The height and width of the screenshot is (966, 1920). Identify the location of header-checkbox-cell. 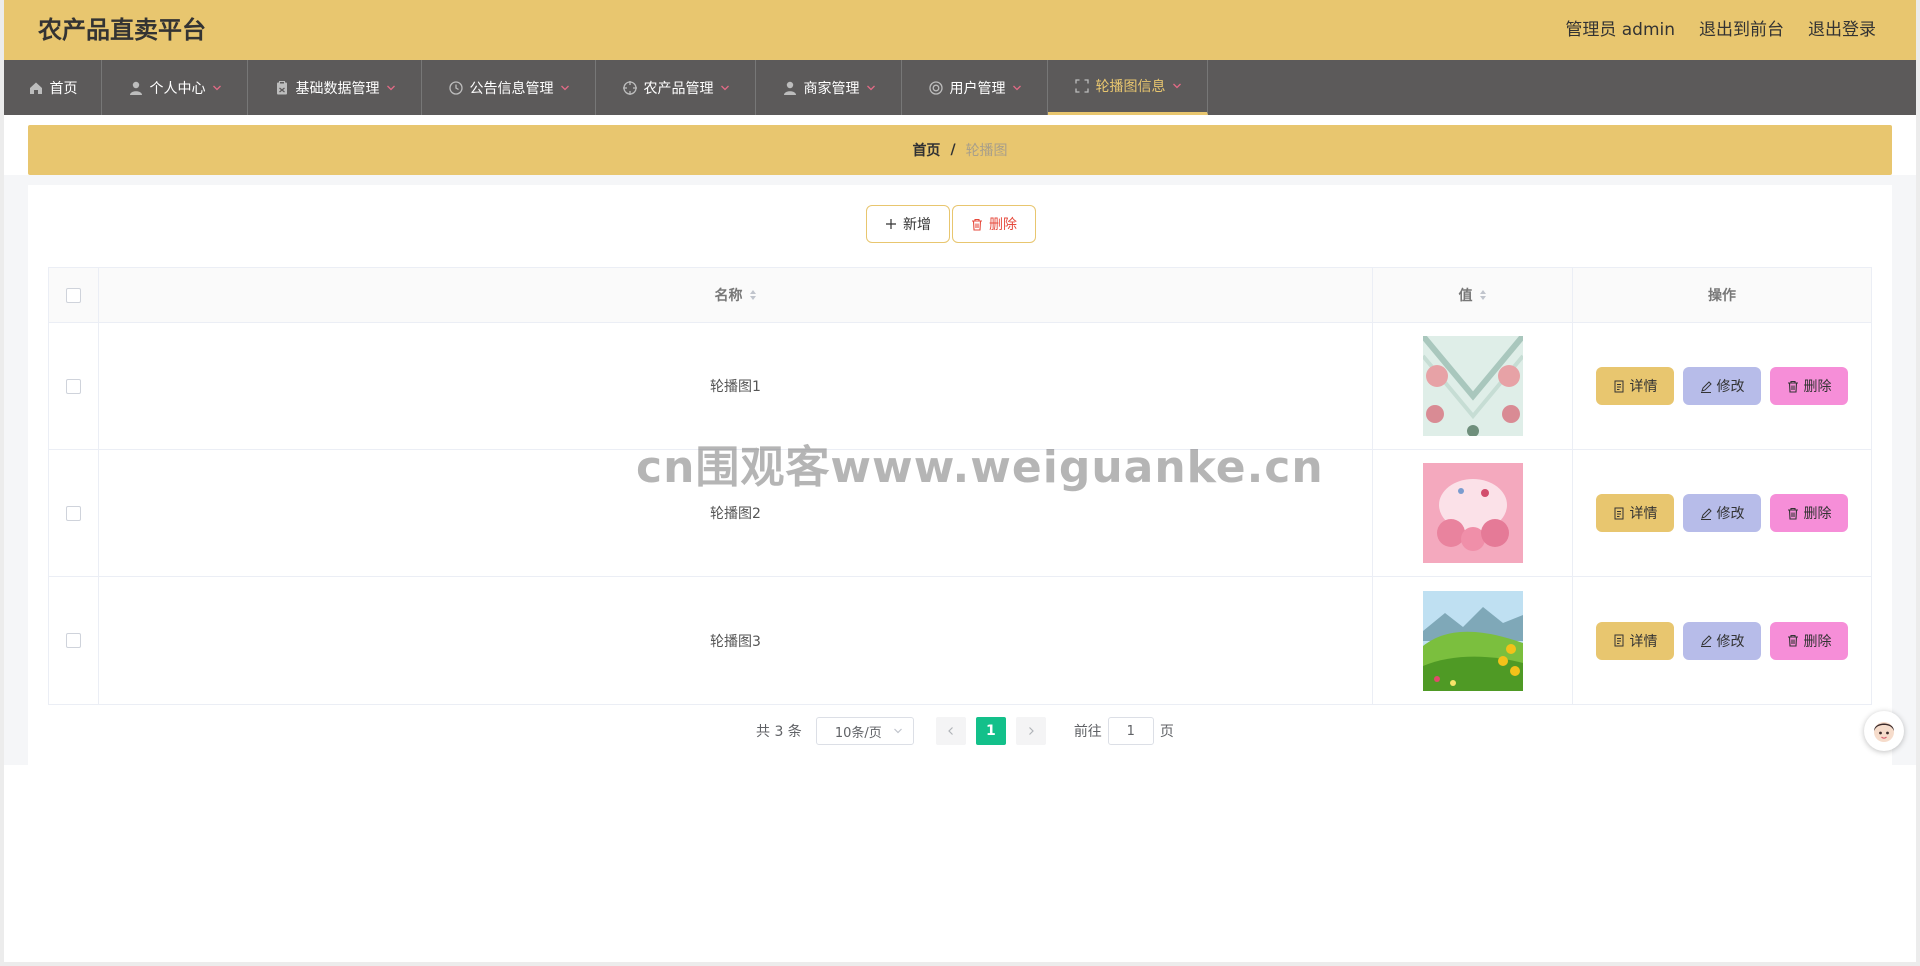
(74, 295).